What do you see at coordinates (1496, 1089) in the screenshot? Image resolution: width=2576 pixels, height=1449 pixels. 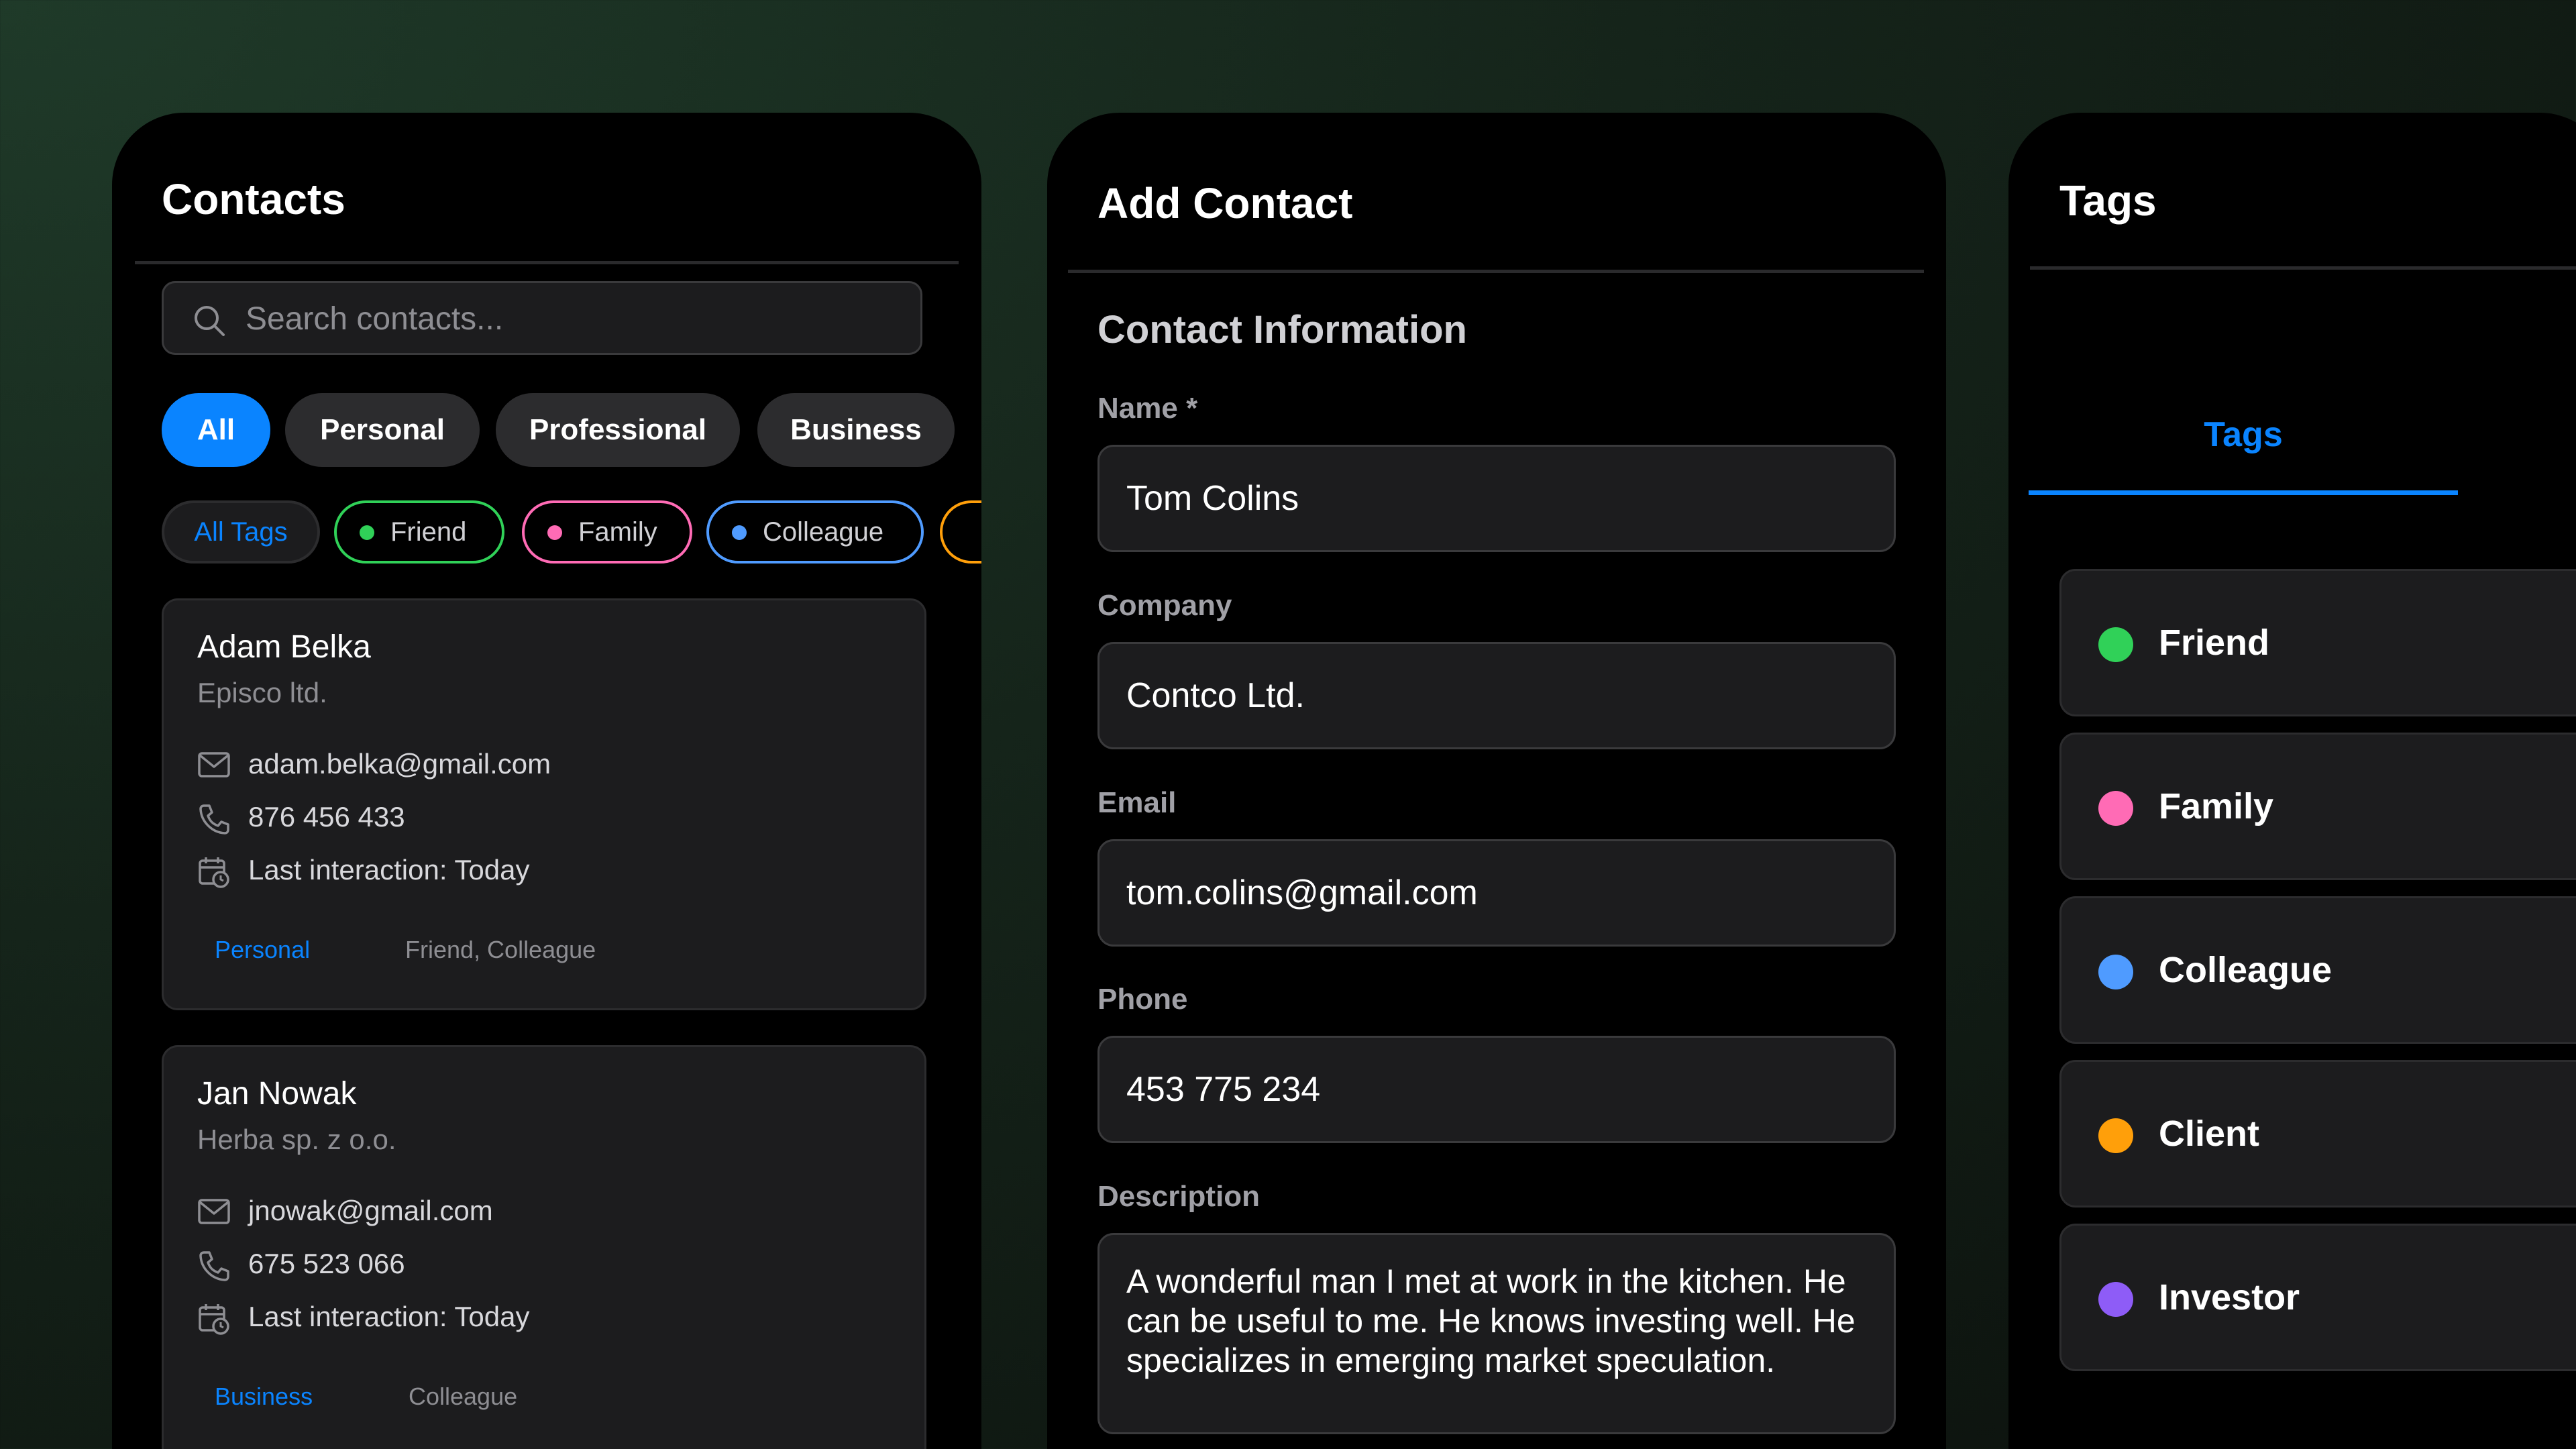 I see `phone-field: 453 775 234` at bounding box center [1496, 1089].